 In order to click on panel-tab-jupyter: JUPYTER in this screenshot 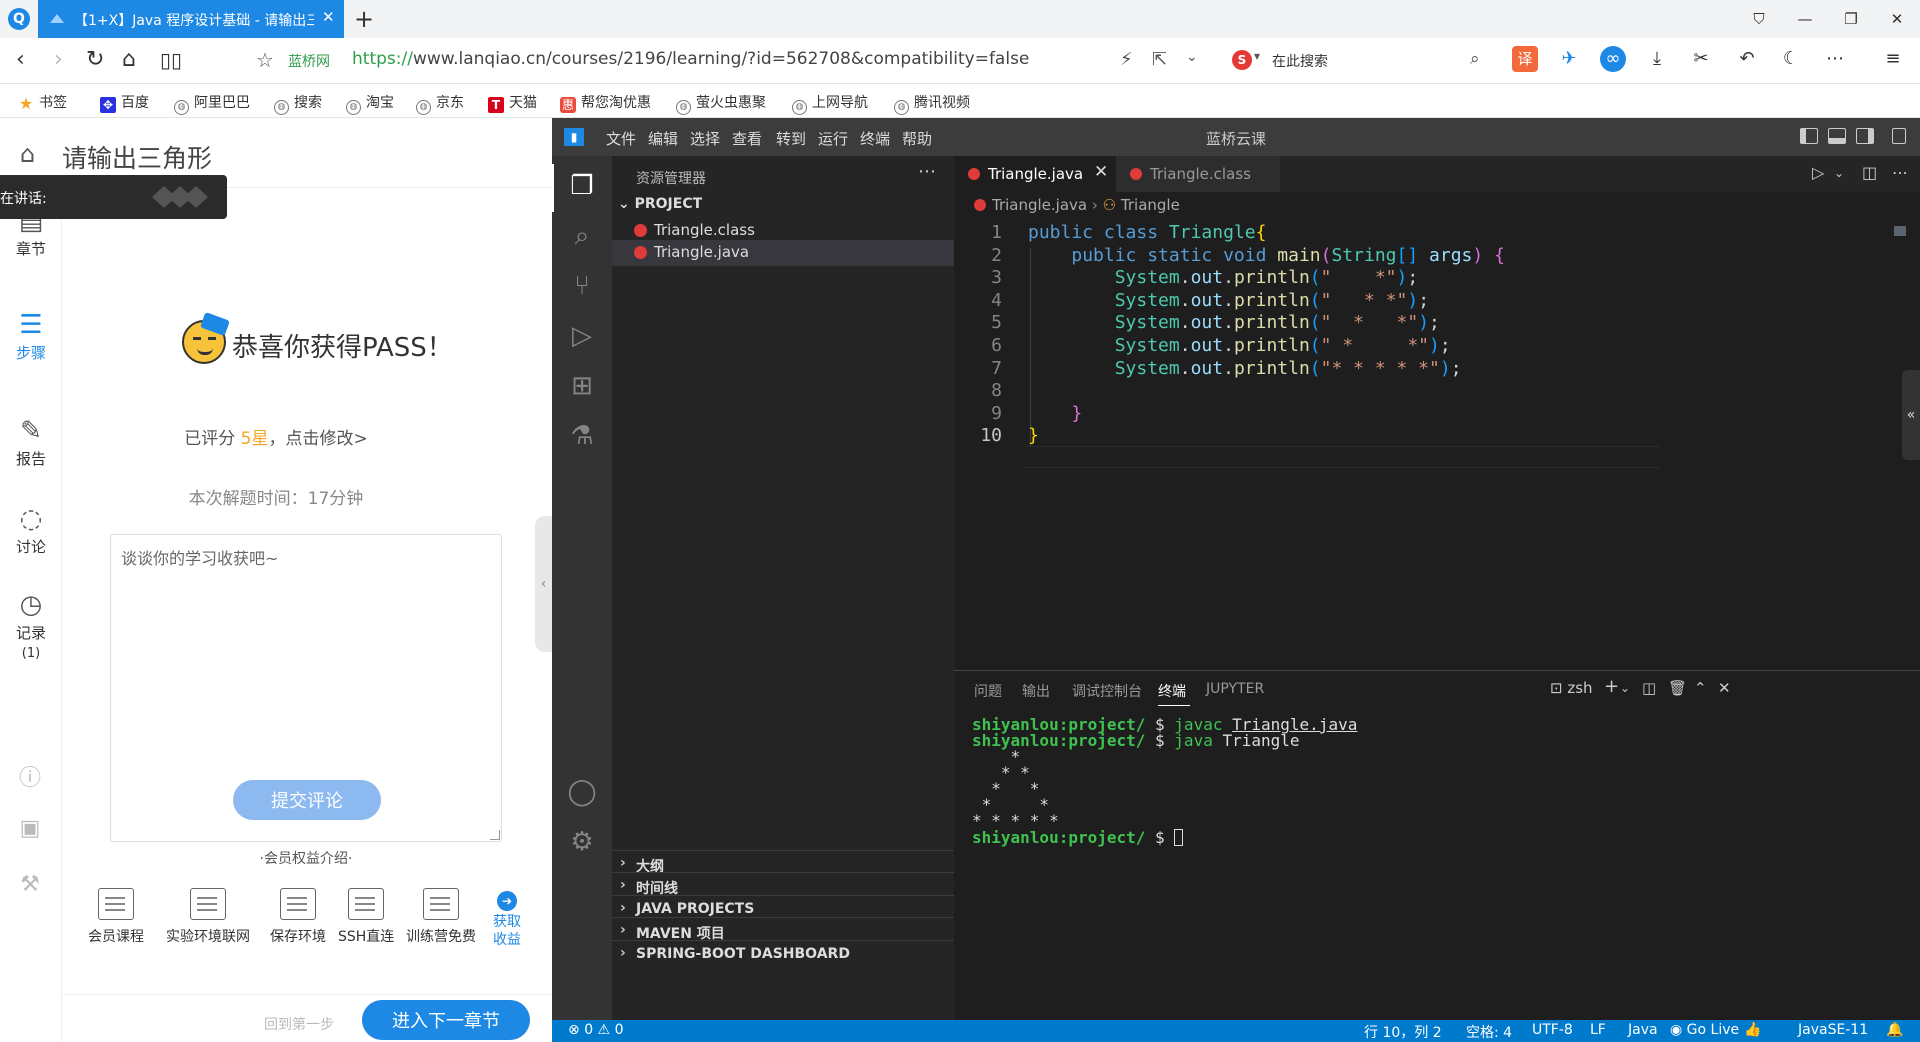, I will do `click(1235, 689)`.